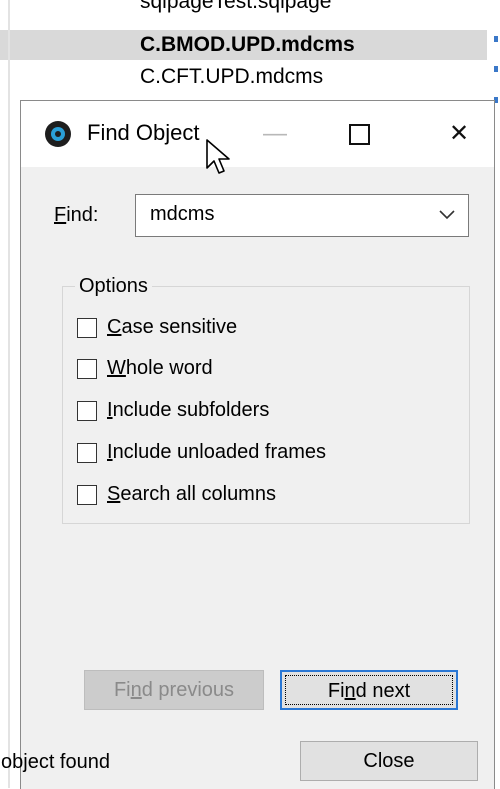  I want to click on title-bar: Find Object — ✕, so click(257, 134).